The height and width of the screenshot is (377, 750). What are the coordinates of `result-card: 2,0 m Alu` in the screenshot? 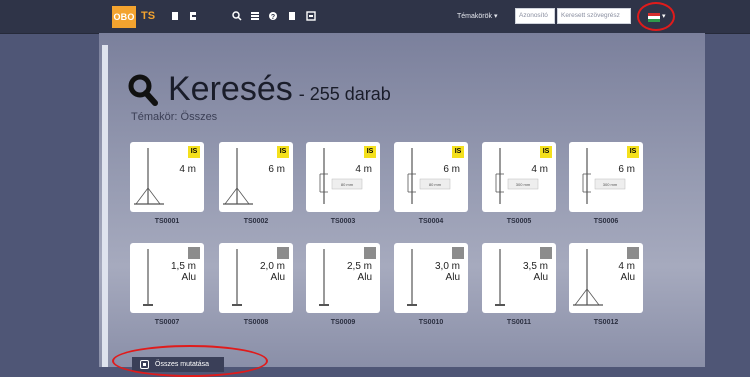 It's located at (256, 278).